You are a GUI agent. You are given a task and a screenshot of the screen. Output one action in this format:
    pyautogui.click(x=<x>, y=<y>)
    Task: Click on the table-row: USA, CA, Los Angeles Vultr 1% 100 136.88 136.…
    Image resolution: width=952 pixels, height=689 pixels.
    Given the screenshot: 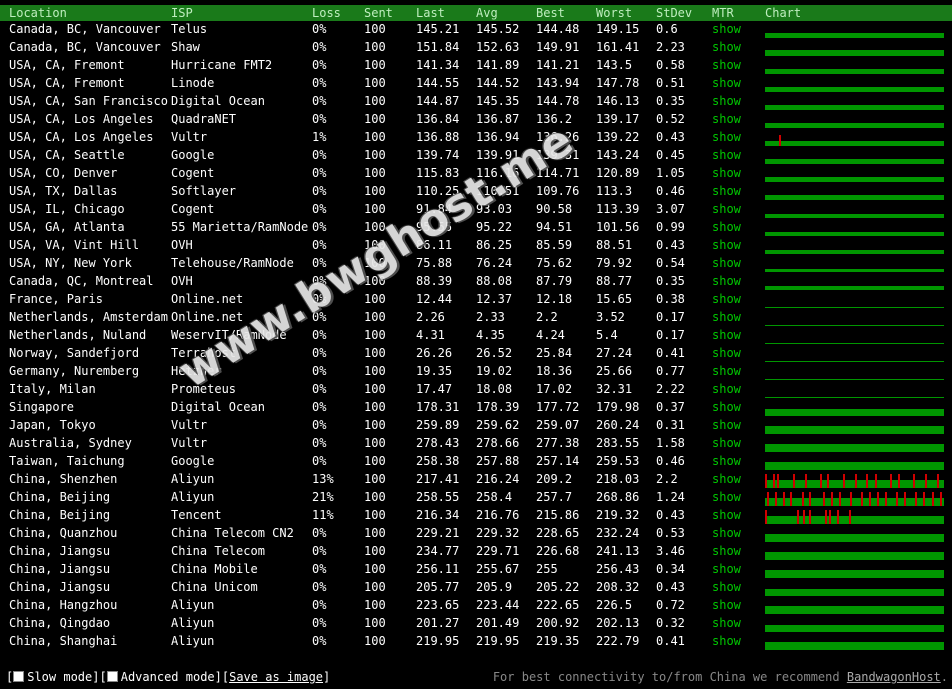 What is the action you would take?
    pyautogui.click(x=476, y=138)
    